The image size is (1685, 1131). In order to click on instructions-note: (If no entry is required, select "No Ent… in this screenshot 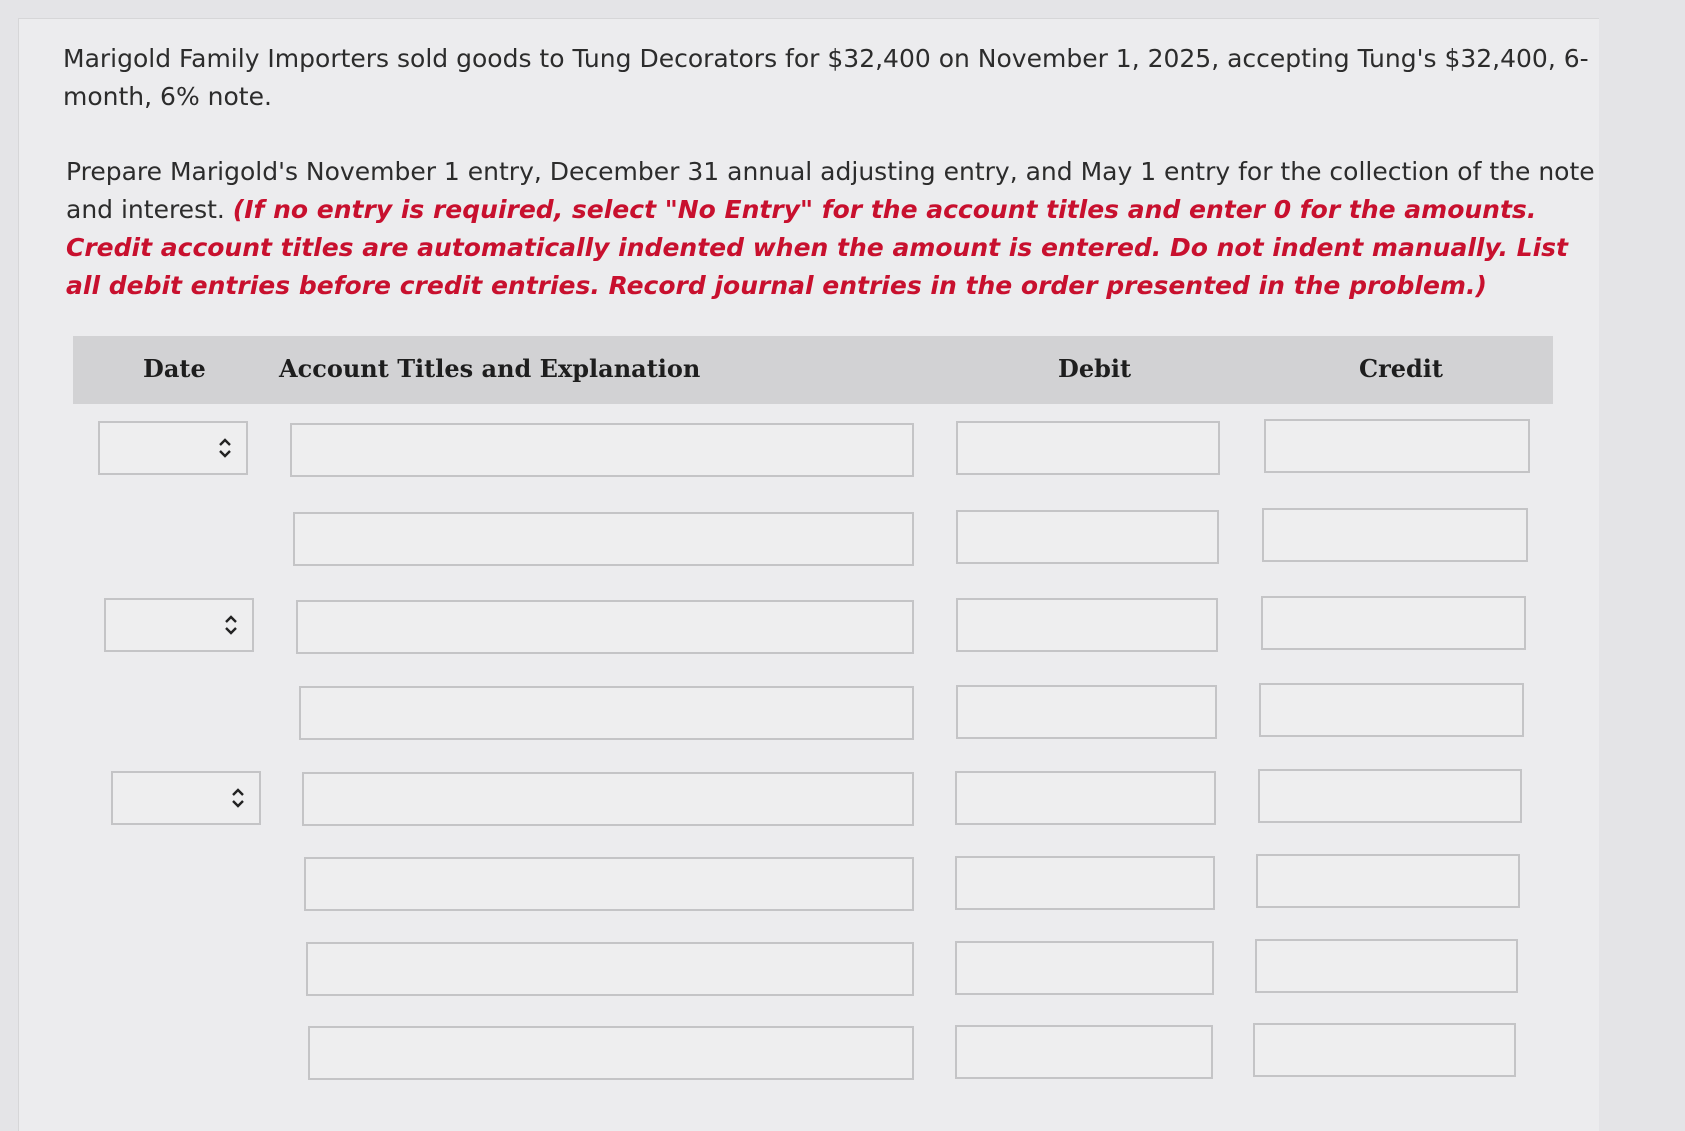, I will do `click(817, 247)`.